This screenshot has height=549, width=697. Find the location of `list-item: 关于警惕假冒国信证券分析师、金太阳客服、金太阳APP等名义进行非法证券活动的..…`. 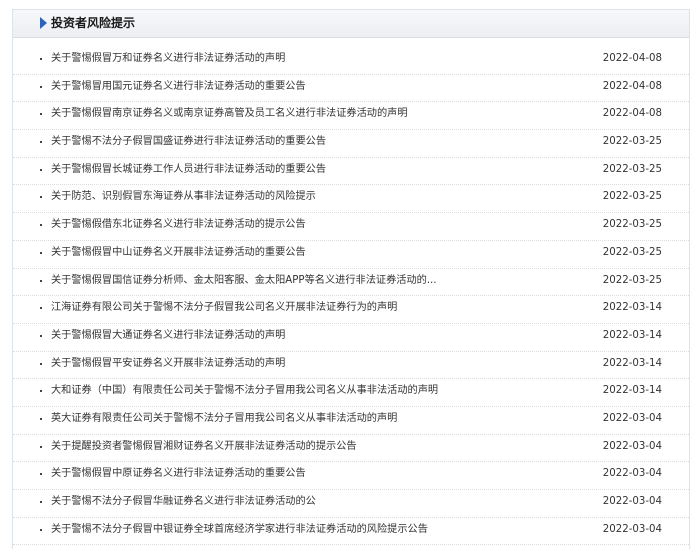

list-item: 关于警惕假冒国信证券分析师、金太阳客服、金太阳APP等名义进行非法证券活动的..… is located at coordinates (351, 283).